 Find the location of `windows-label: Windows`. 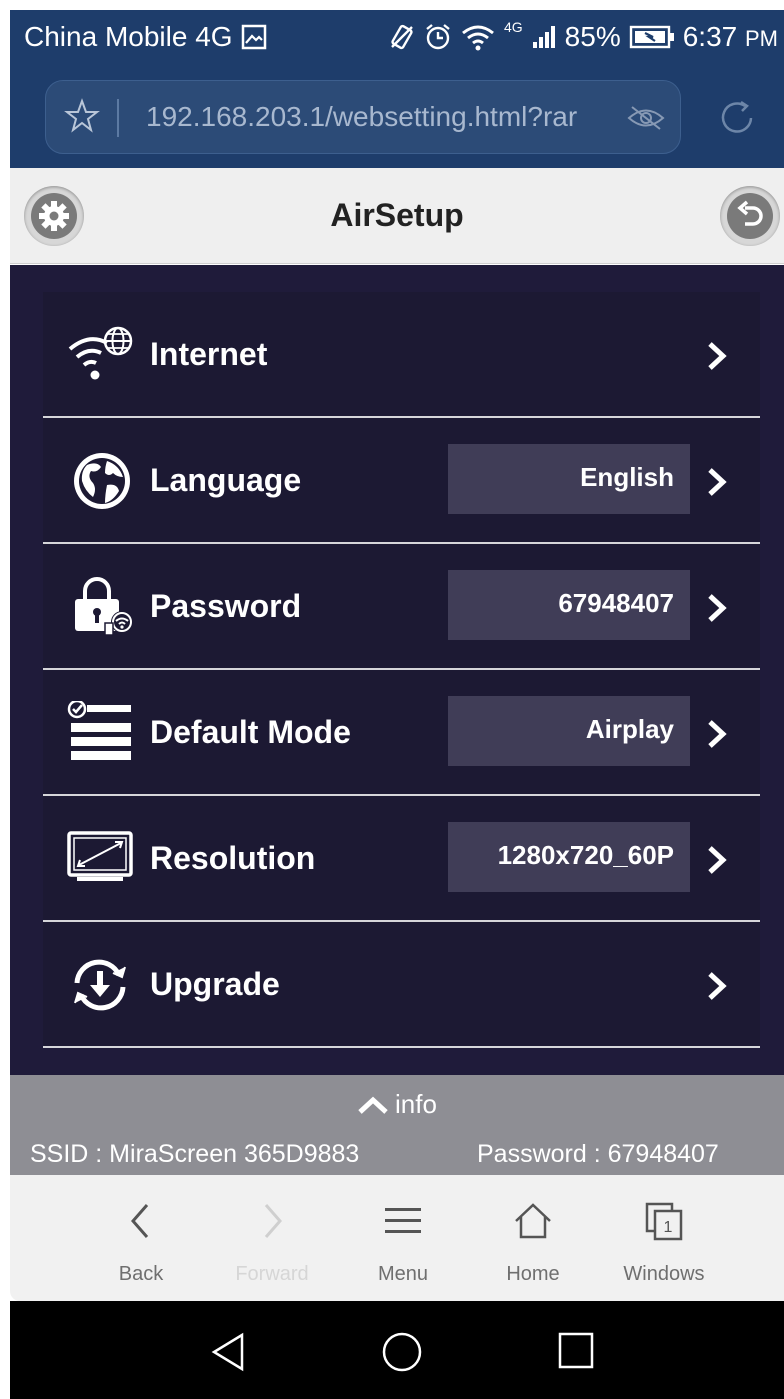

windows-label: Windows is located at coordinates (664, 1274).